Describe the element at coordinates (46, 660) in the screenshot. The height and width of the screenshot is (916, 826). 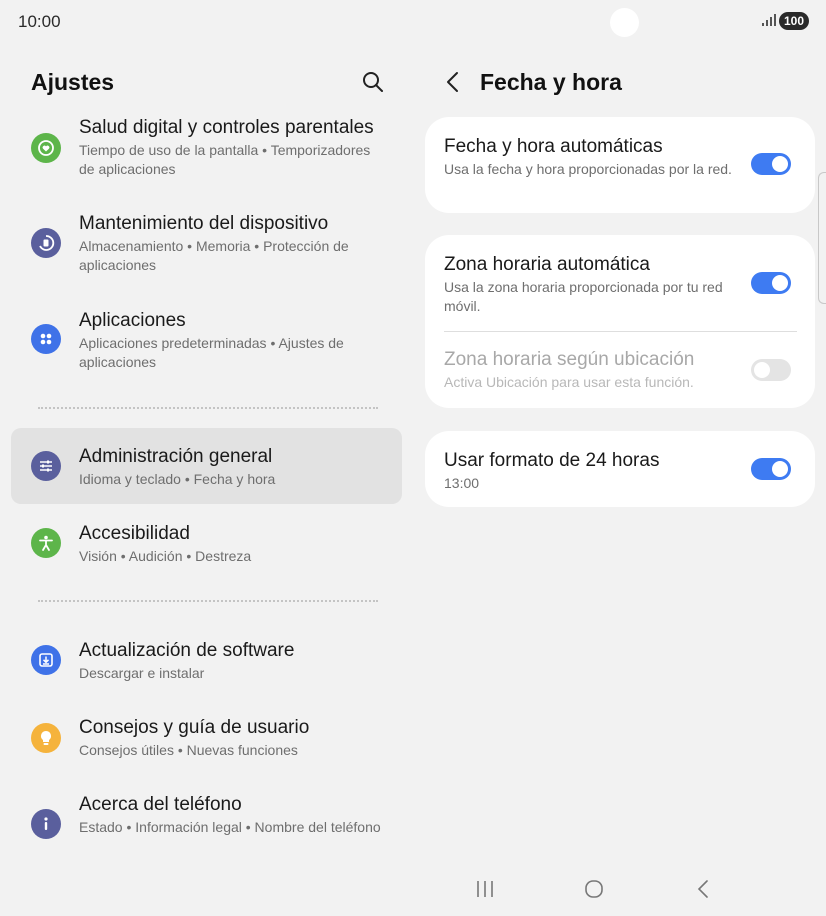
I see `software-update-icon` at that location.